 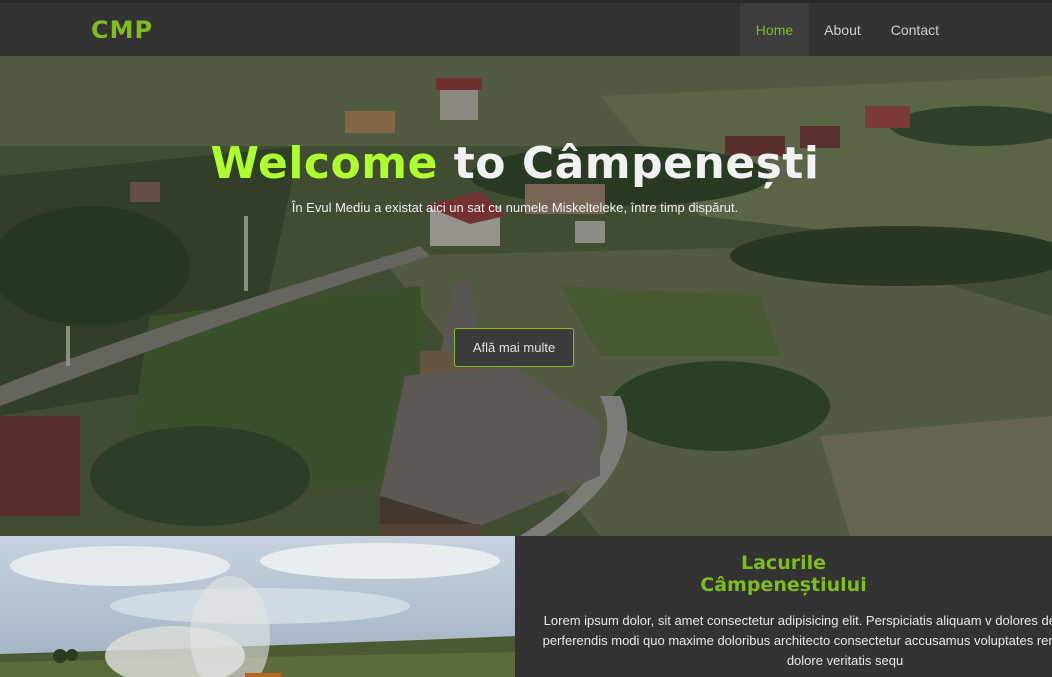 What do you see at coordinates (783, 585) in the screenshot?
I see `lakes-title-line2: Câmpeneștiului` at bounding box center [783, 585].